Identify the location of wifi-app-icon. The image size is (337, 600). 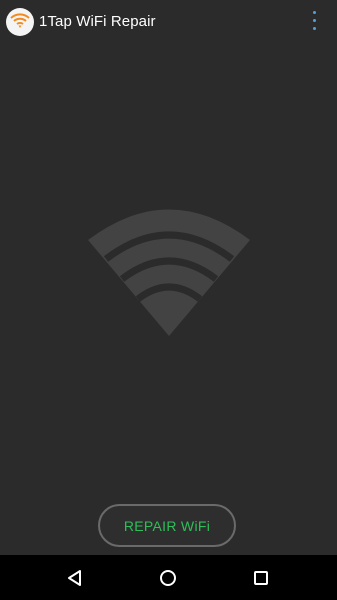
(20, 22).